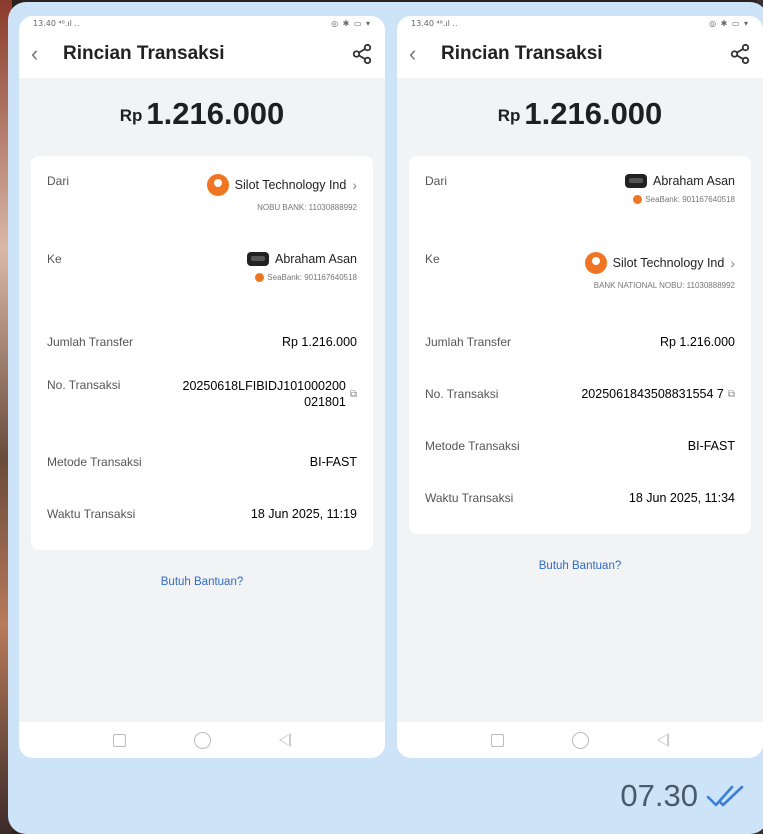  Describe the element at coordinates (580, 498) in the screenshot. I see `detail-row-time: Waktu Transaksi 18 Jun 2025, 11:34` at that location.